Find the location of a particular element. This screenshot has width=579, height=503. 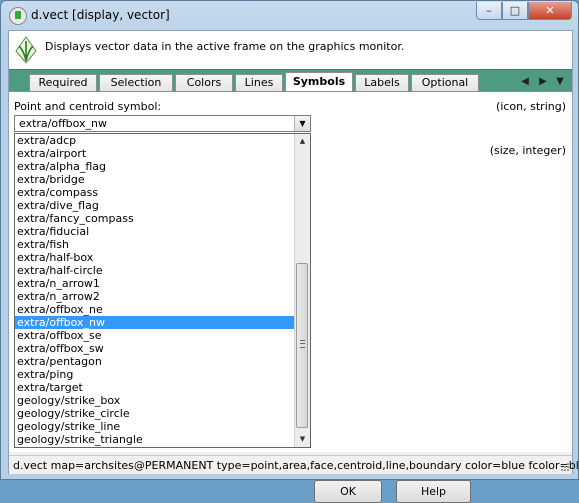

minimize-button: – is located at coordinates (489, 11).